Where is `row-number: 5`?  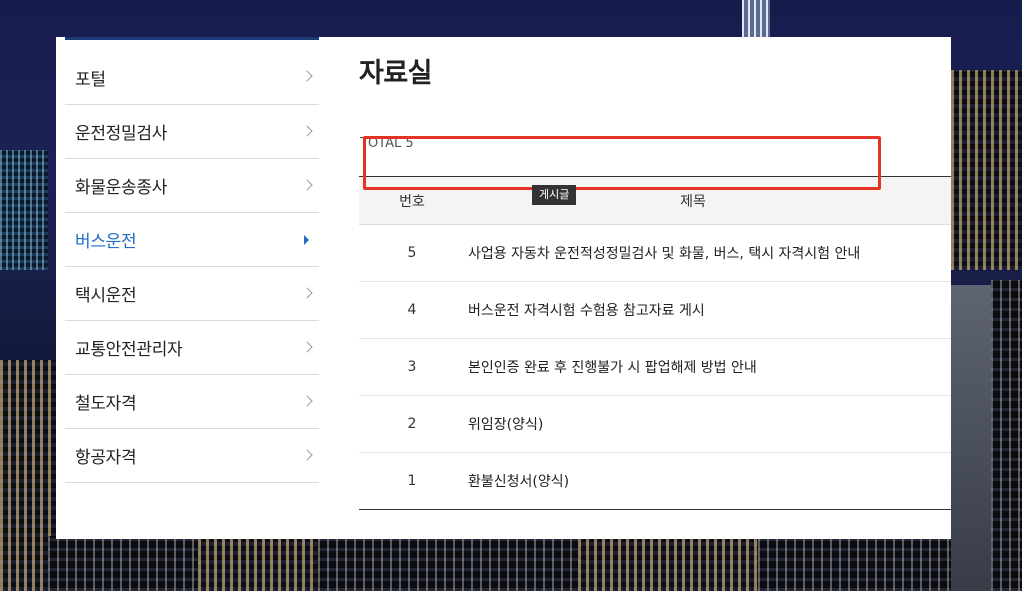
row-number: 5 is located at coordinates (412, 253).